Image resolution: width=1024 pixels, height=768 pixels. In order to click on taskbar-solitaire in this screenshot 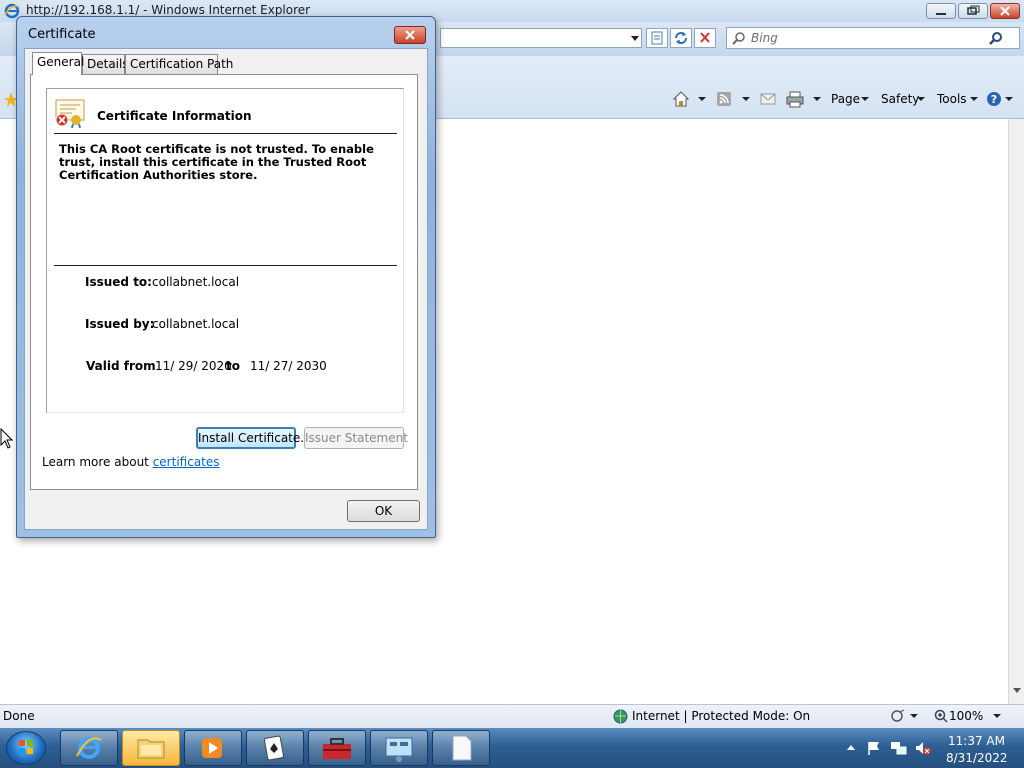, I will do `click(275, 748)`.